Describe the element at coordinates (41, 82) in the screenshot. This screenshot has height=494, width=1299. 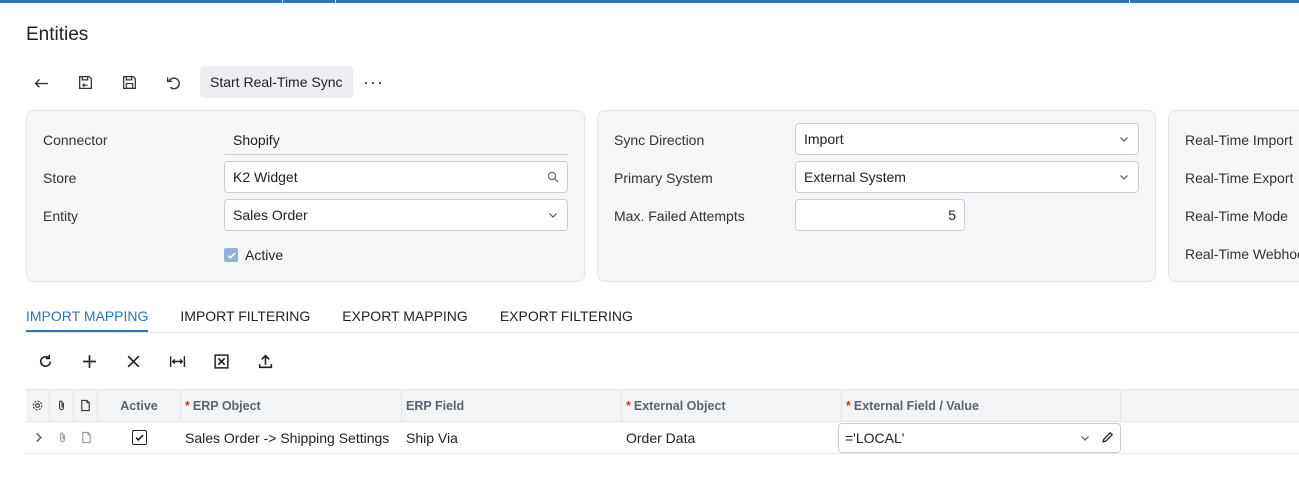
I see `back-arrow-icon` at that location.